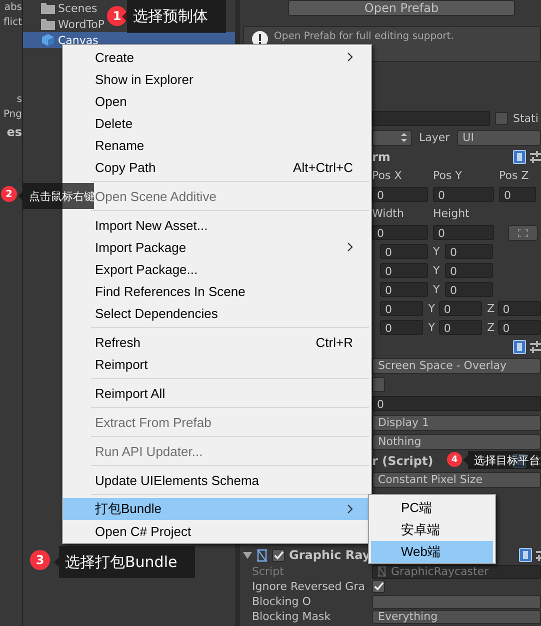 Image resolution: width=541 pixels, height=626 pixels. What do you see at coordinates (514, 175) in the screenshot?
I see `field-label: Pos Z` at bounding box center [514, 175].